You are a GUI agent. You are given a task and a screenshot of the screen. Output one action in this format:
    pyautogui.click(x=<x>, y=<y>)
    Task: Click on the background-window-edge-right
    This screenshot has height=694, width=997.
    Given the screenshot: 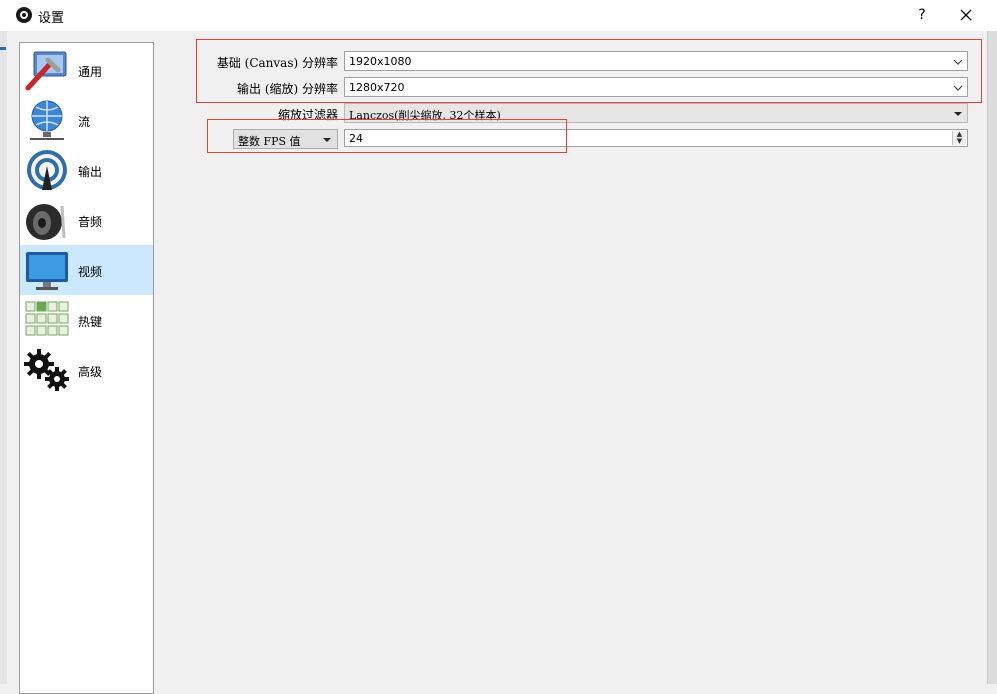 What is the action you would take?
    pyautogui.click(x=992, y=357)
    